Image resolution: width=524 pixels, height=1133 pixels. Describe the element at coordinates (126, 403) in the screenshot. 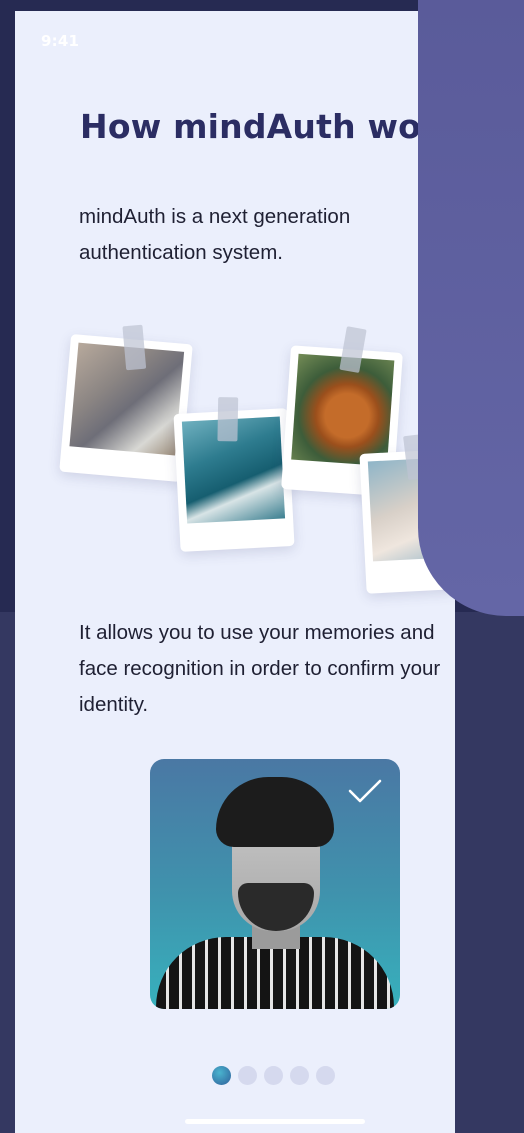

I see `couple-photo` at that location.